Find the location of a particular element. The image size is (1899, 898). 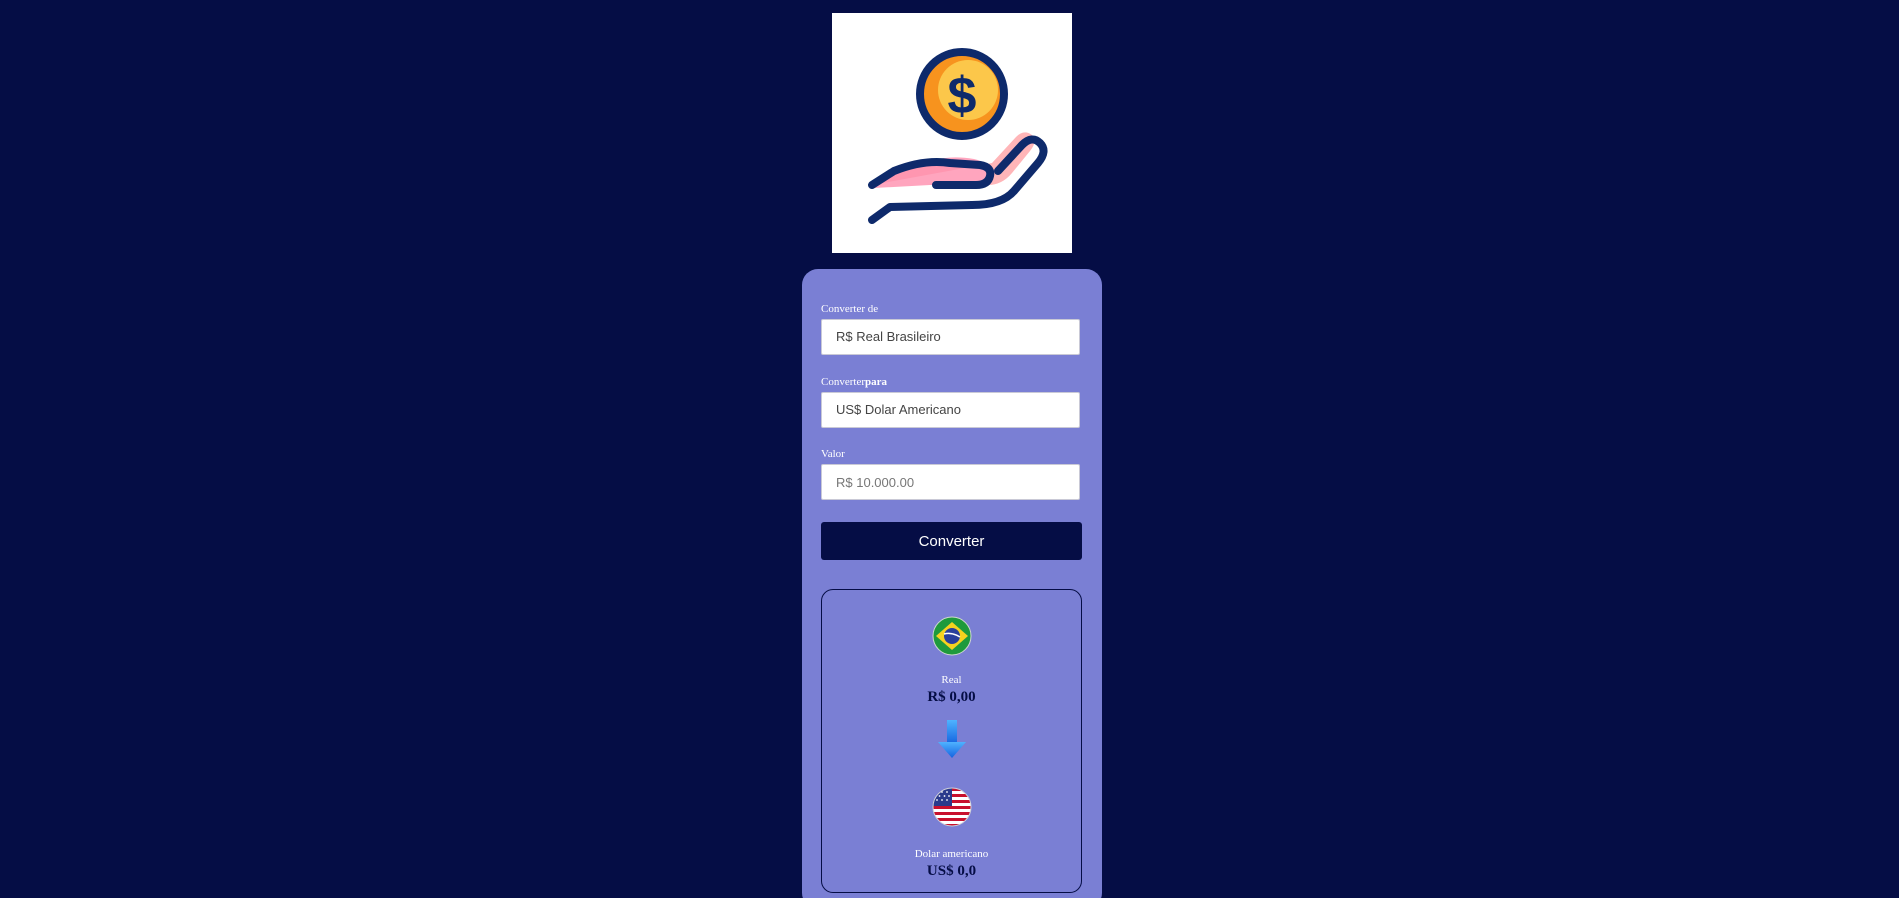

target-currency-value: US$ 0,0 is located at coordinates (951, 871).